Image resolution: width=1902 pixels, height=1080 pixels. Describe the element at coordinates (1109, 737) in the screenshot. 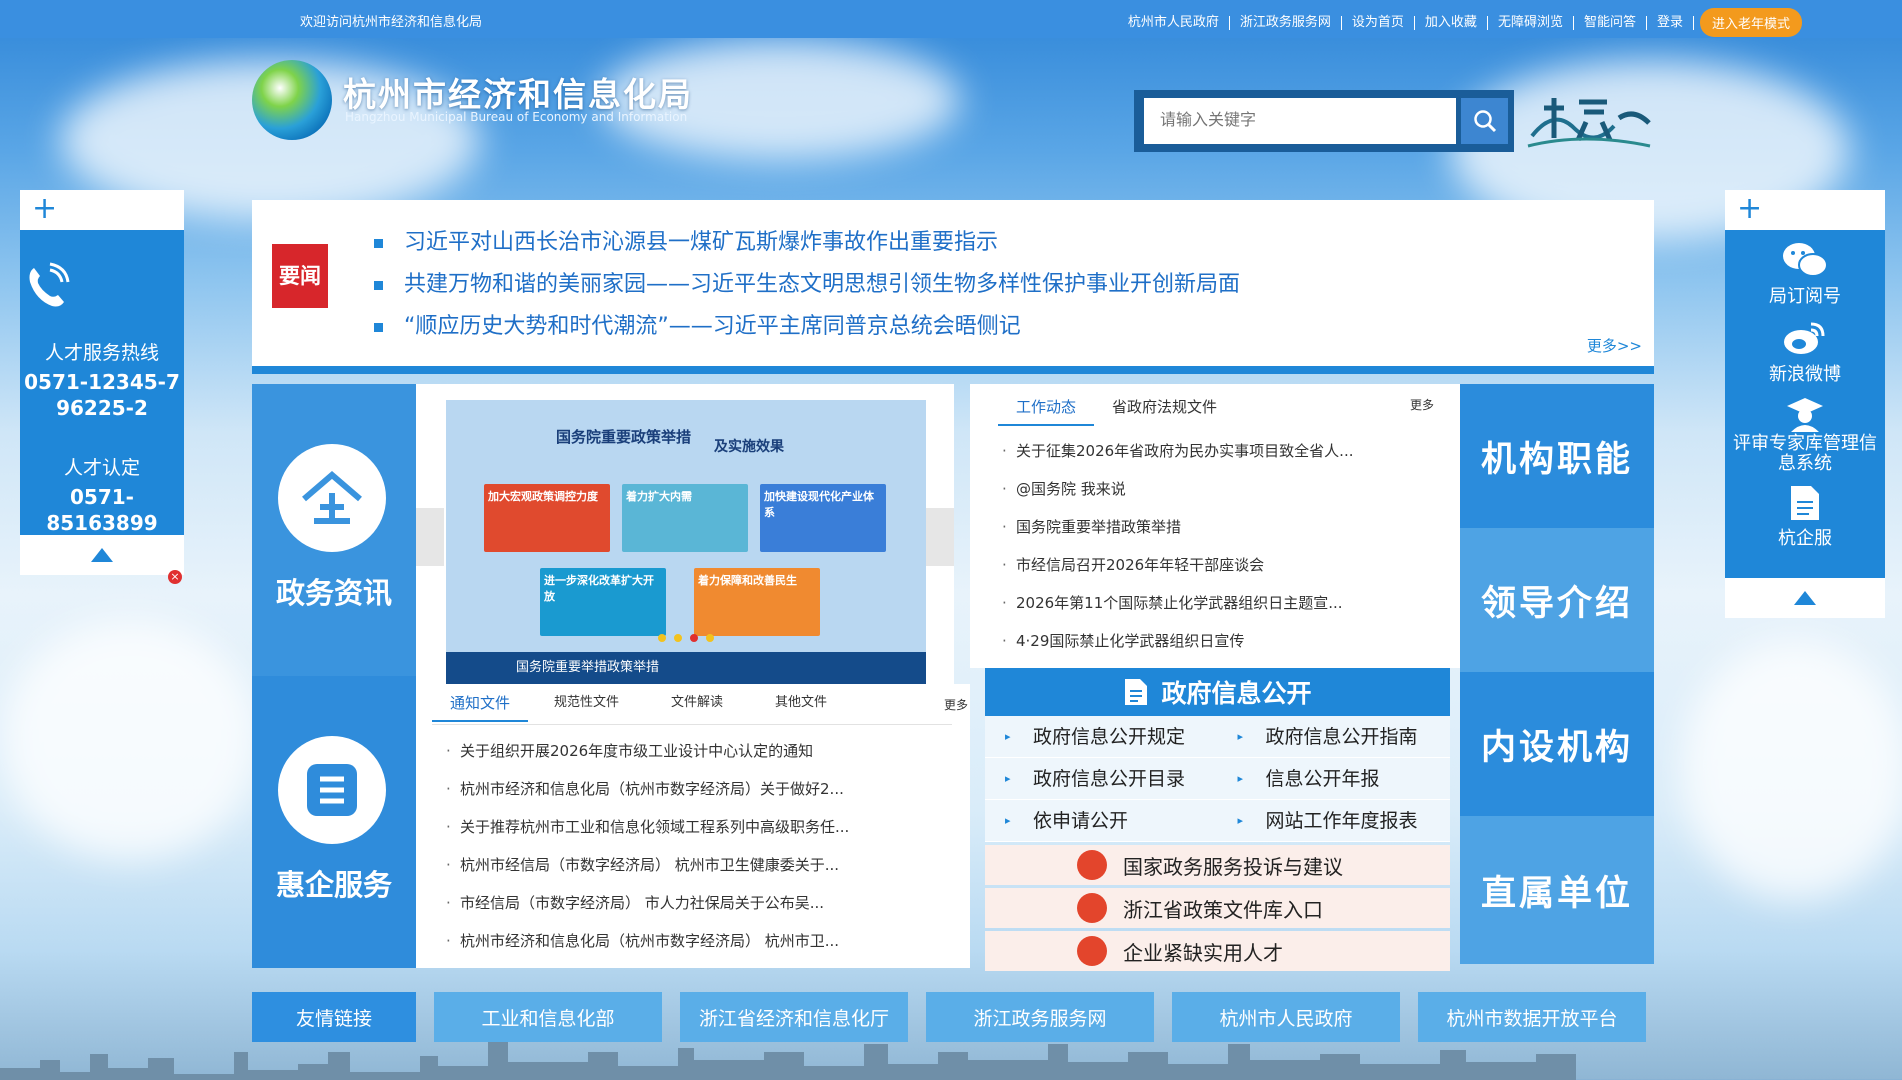

I see `gov-link-label: 政府信息公开规定` at that location.